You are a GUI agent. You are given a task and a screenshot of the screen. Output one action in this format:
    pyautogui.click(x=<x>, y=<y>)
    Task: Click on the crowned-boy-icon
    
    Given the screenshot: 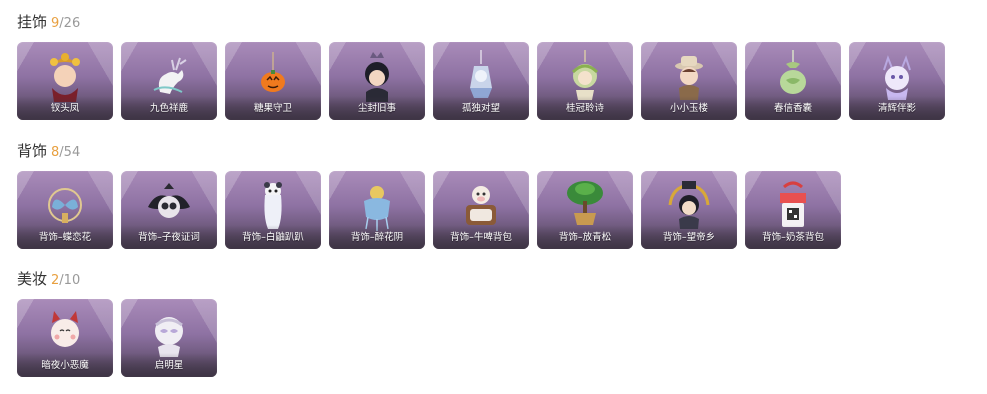 What is the action you would take?
    pyautogui.click(x=377, y=77)
    